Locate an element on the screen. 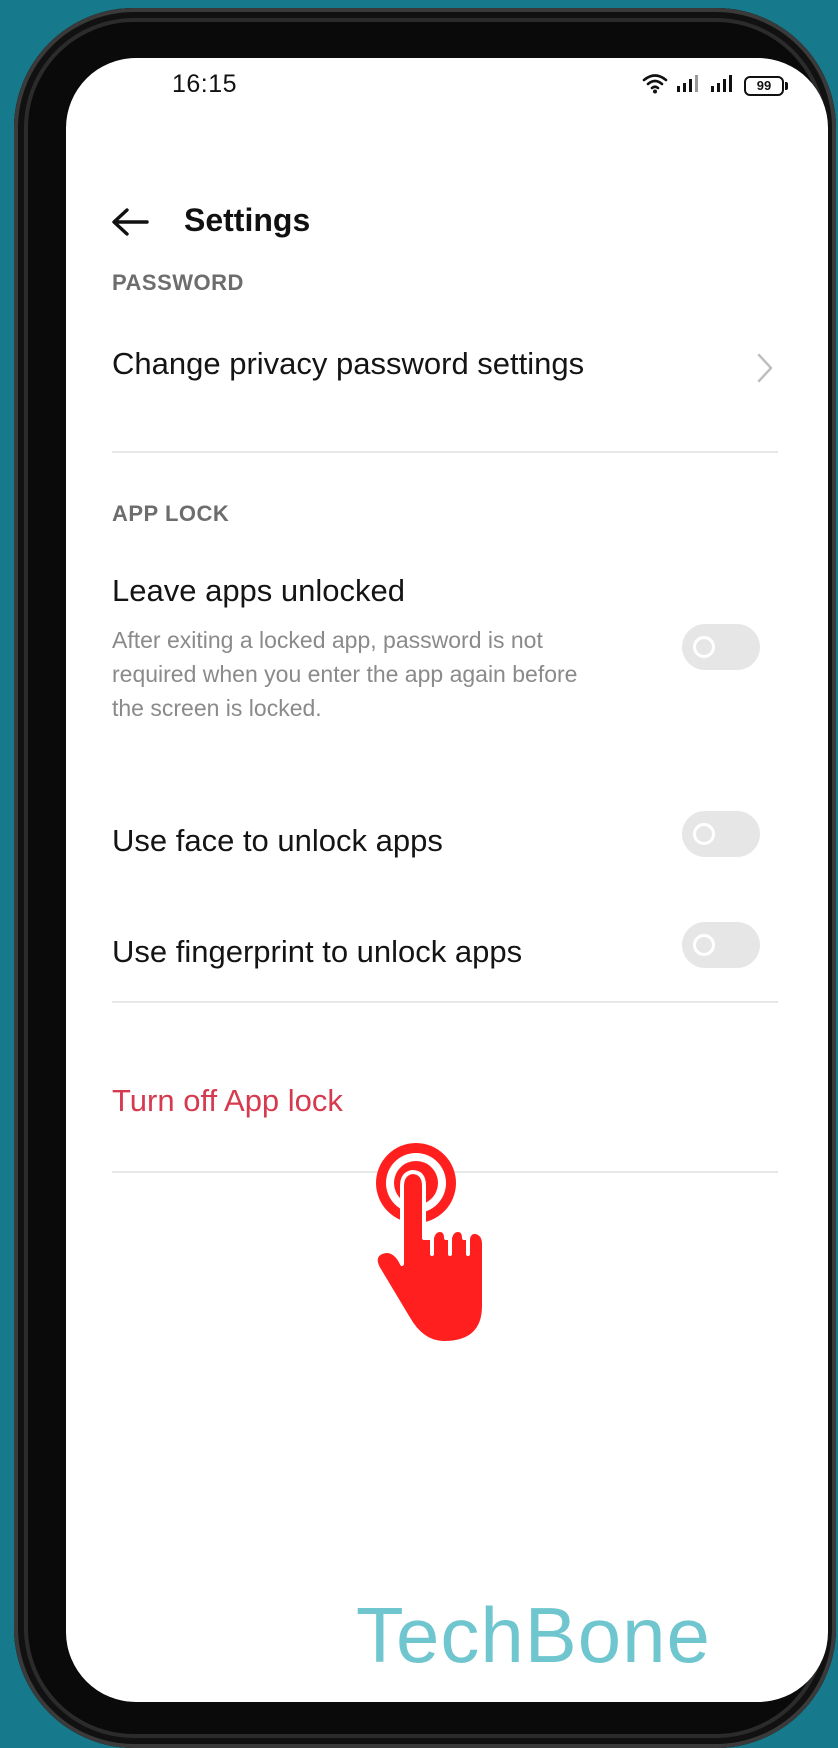  section-header-app-lock: APP LOCK is located at coordinates (171, 513).